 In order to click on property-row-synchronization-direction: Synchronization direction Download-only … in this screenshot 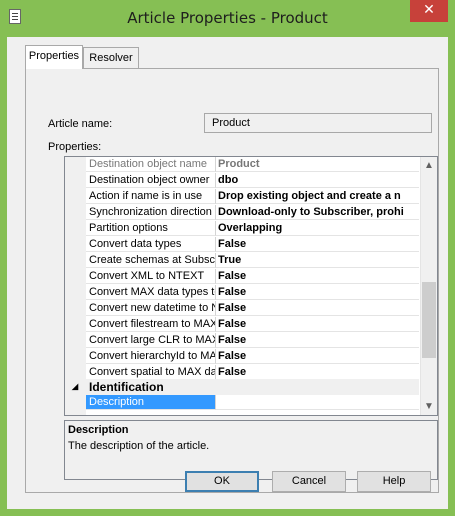, I will do `click(252, 213)`.